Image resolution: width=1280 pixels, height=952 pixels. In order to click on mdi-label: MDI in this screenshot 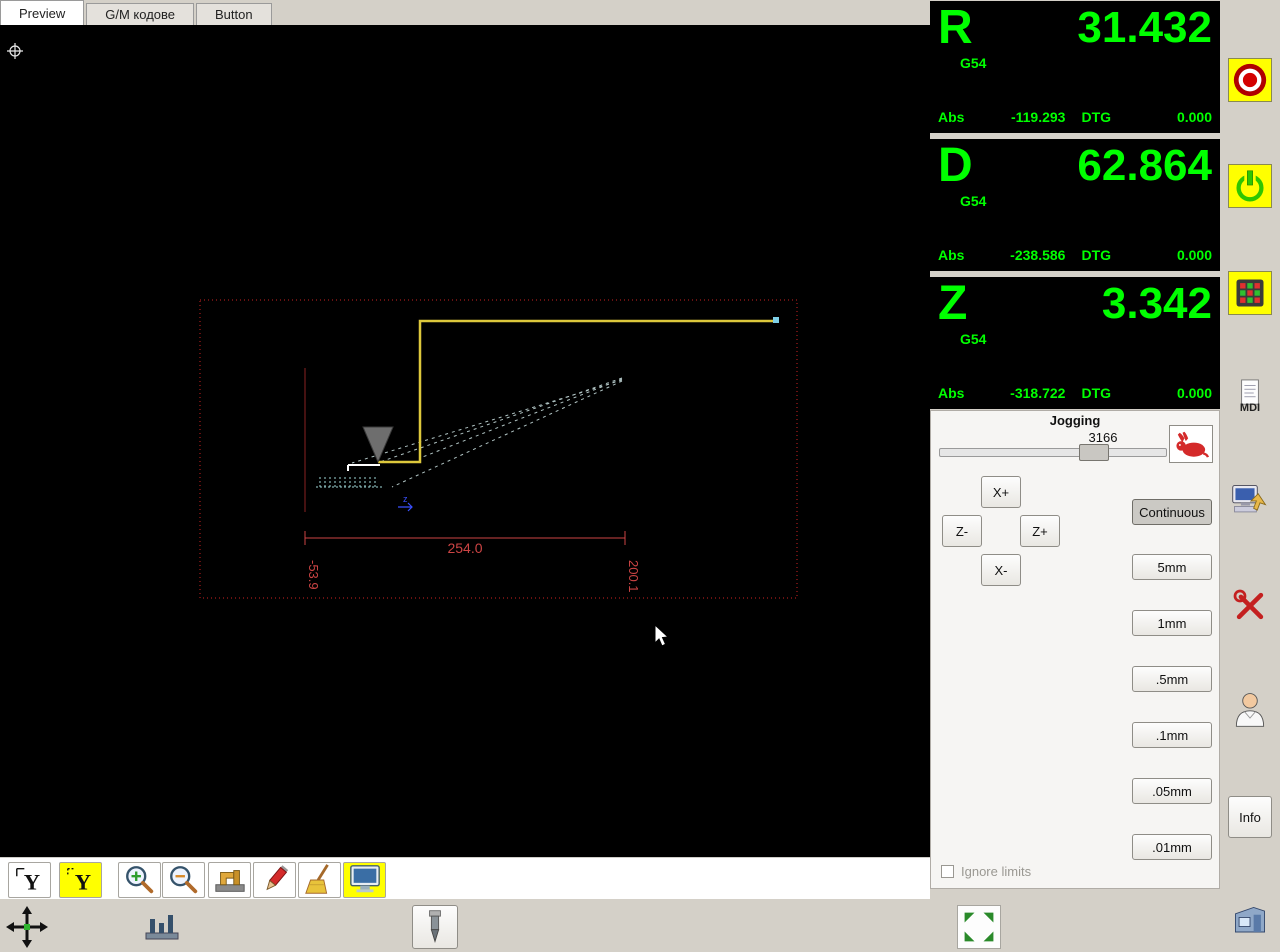, I will do `click(1250, 407)`.